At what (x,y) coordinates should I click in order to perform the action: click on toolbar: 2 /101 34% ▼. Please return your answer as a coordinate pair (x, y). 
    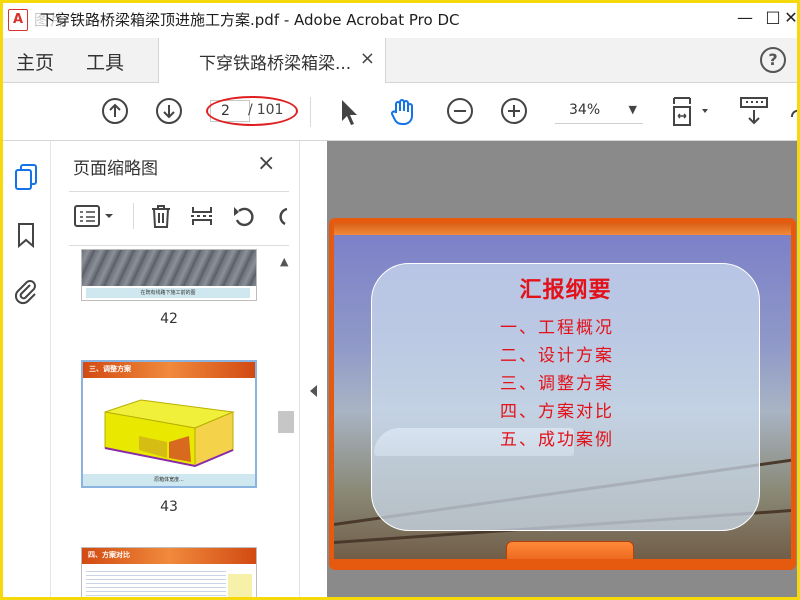
    Looking at the image, I should click on (400, 112).